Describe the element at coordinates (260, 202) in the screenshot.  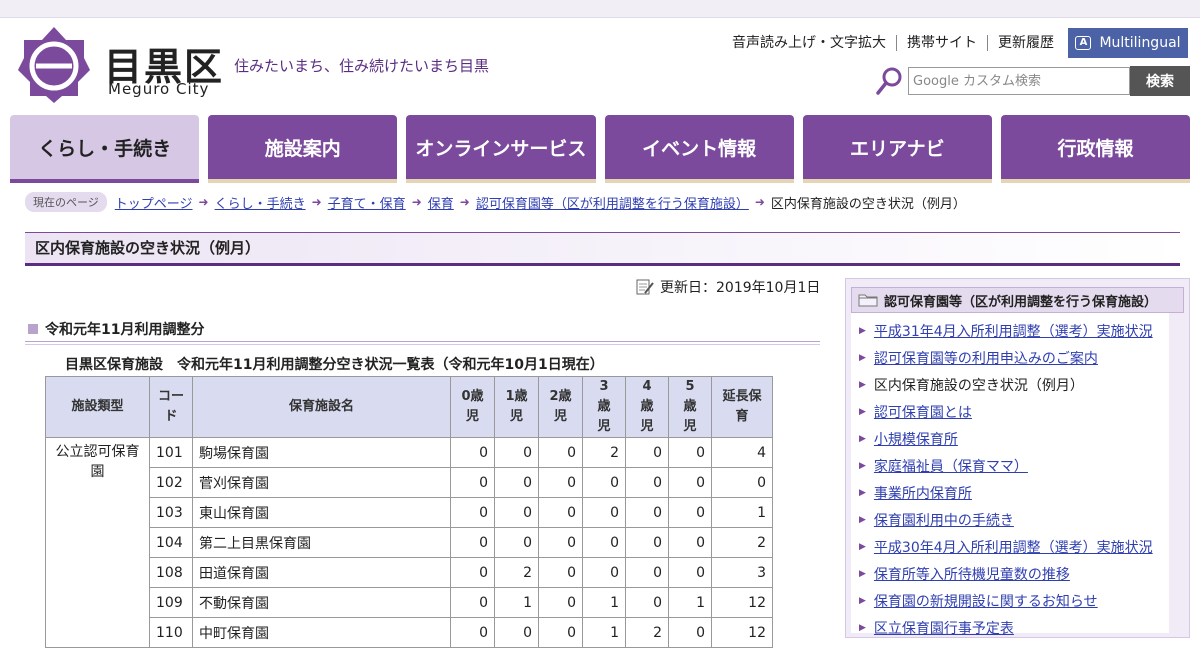
I see `breadcrumb-link-life: くらし・手続き` at that location.